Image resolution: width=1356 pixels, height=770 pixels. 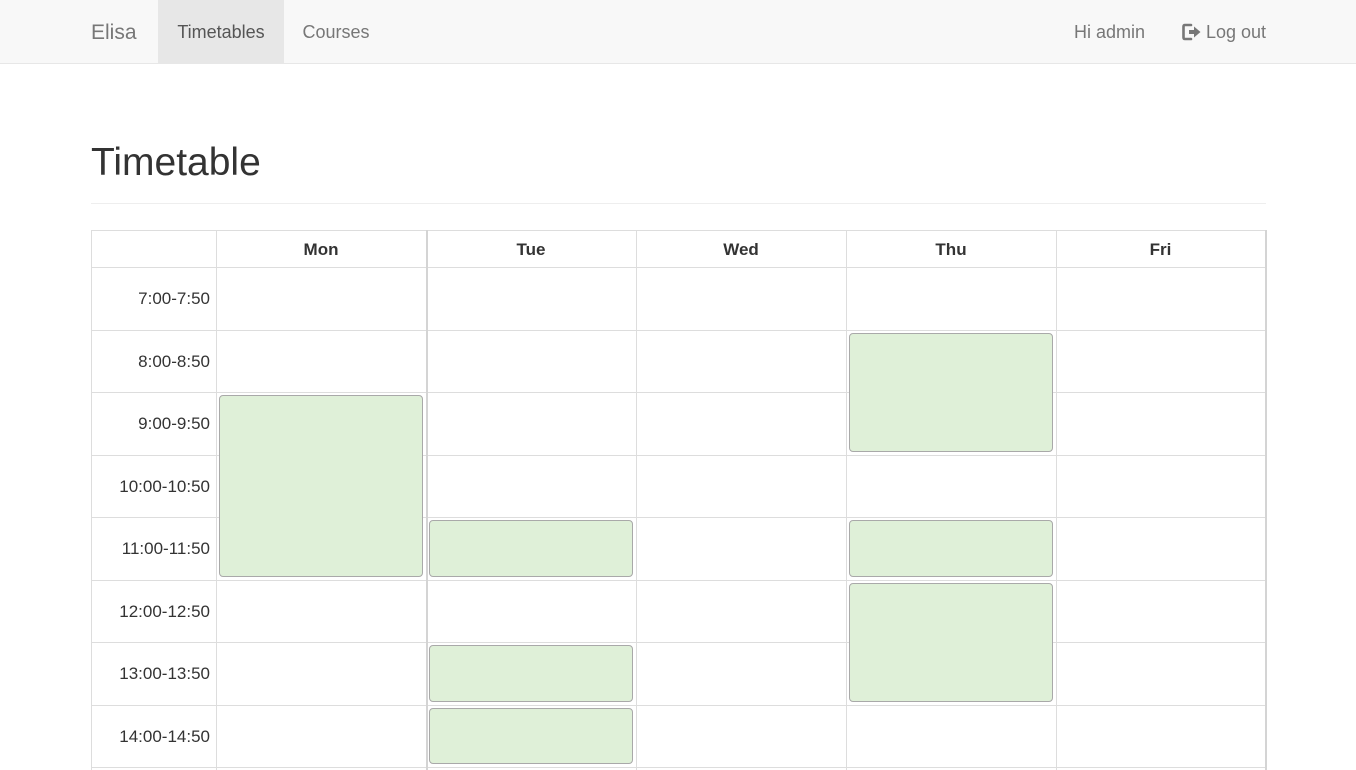 What do you see at coordinates (741, 249) in the screenshot?
I see `day-header-wed: Wed` at bounding box center [741, 249].